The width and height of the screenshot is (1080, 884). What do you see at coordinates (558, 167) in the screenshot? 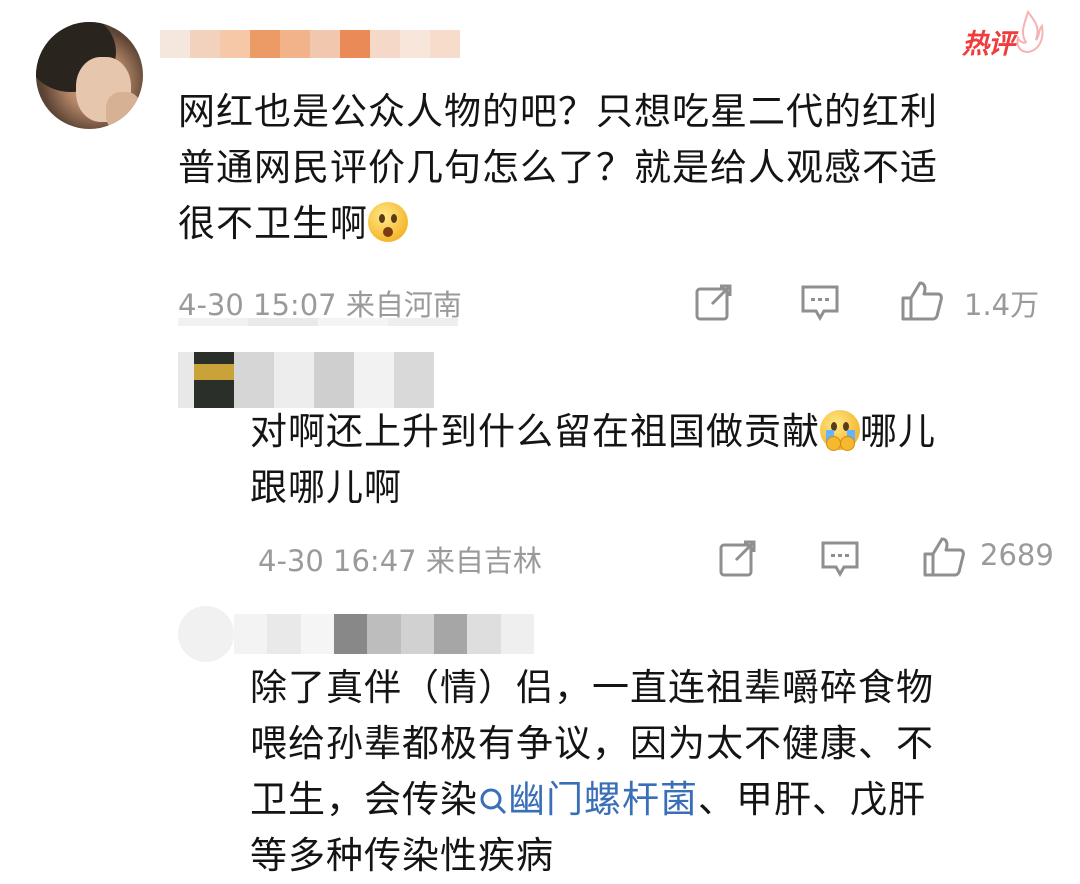
I see `comment-line: 普通网民评价几句怎么了？就是给人观感不适` at bounding box center [558, 167].